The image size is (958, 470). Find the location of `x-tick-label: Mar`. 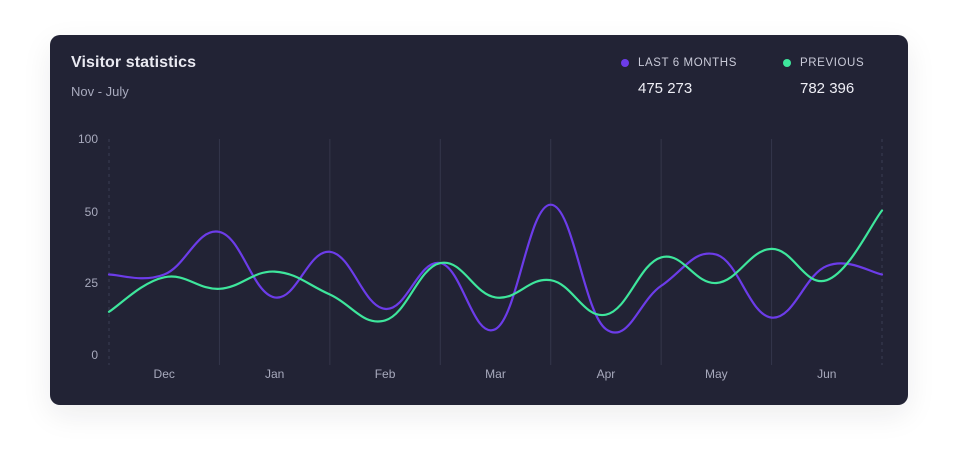

x-tick-label: Mar is located at coordinates (495, 374).